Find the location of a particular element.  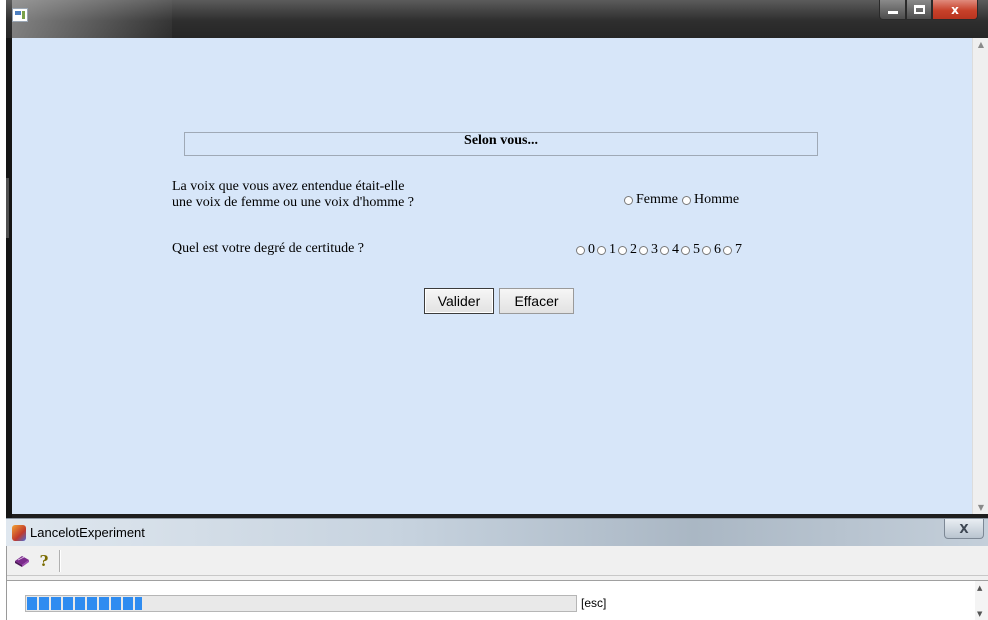

maximize-icon is located at coordinates (919, 9).